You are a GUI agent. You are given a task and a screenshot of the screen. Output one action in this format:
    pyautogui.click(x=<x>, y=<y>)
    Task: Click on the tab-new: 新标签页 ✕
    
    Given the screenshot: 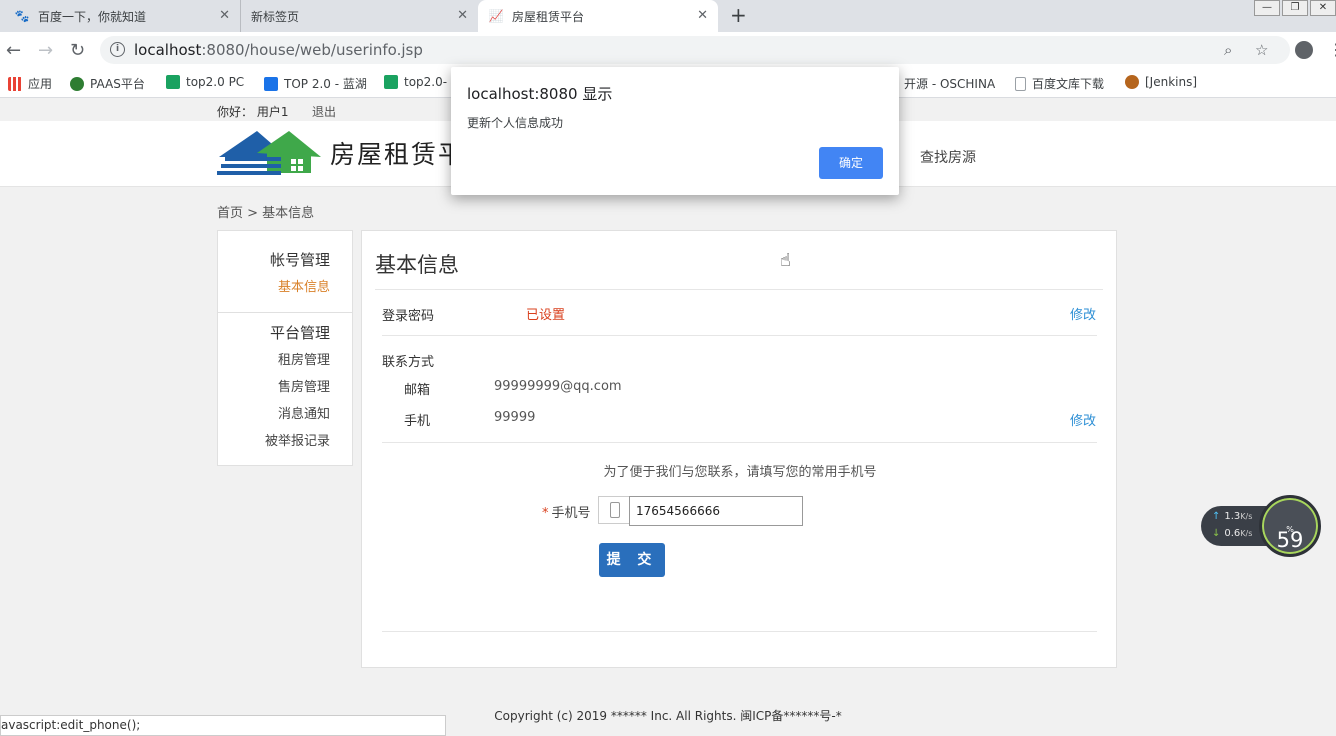 What is the action you would take?
    pyautogui.click(x=359, y=16)
    